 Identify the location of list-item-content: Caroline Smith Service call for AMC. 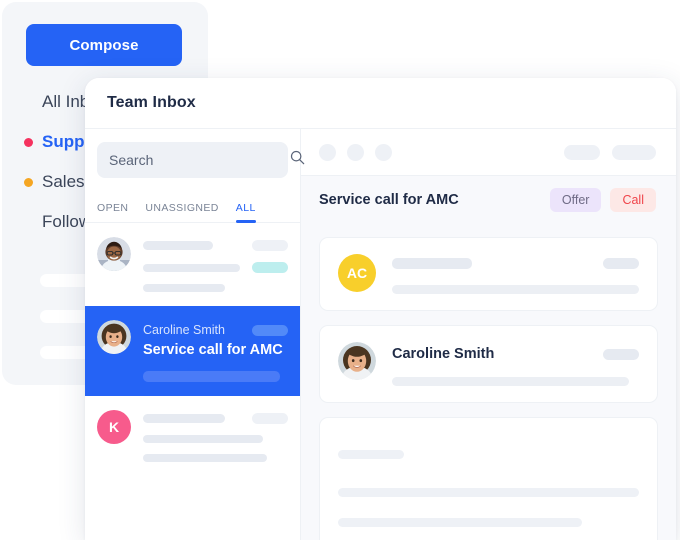
(215, 351).